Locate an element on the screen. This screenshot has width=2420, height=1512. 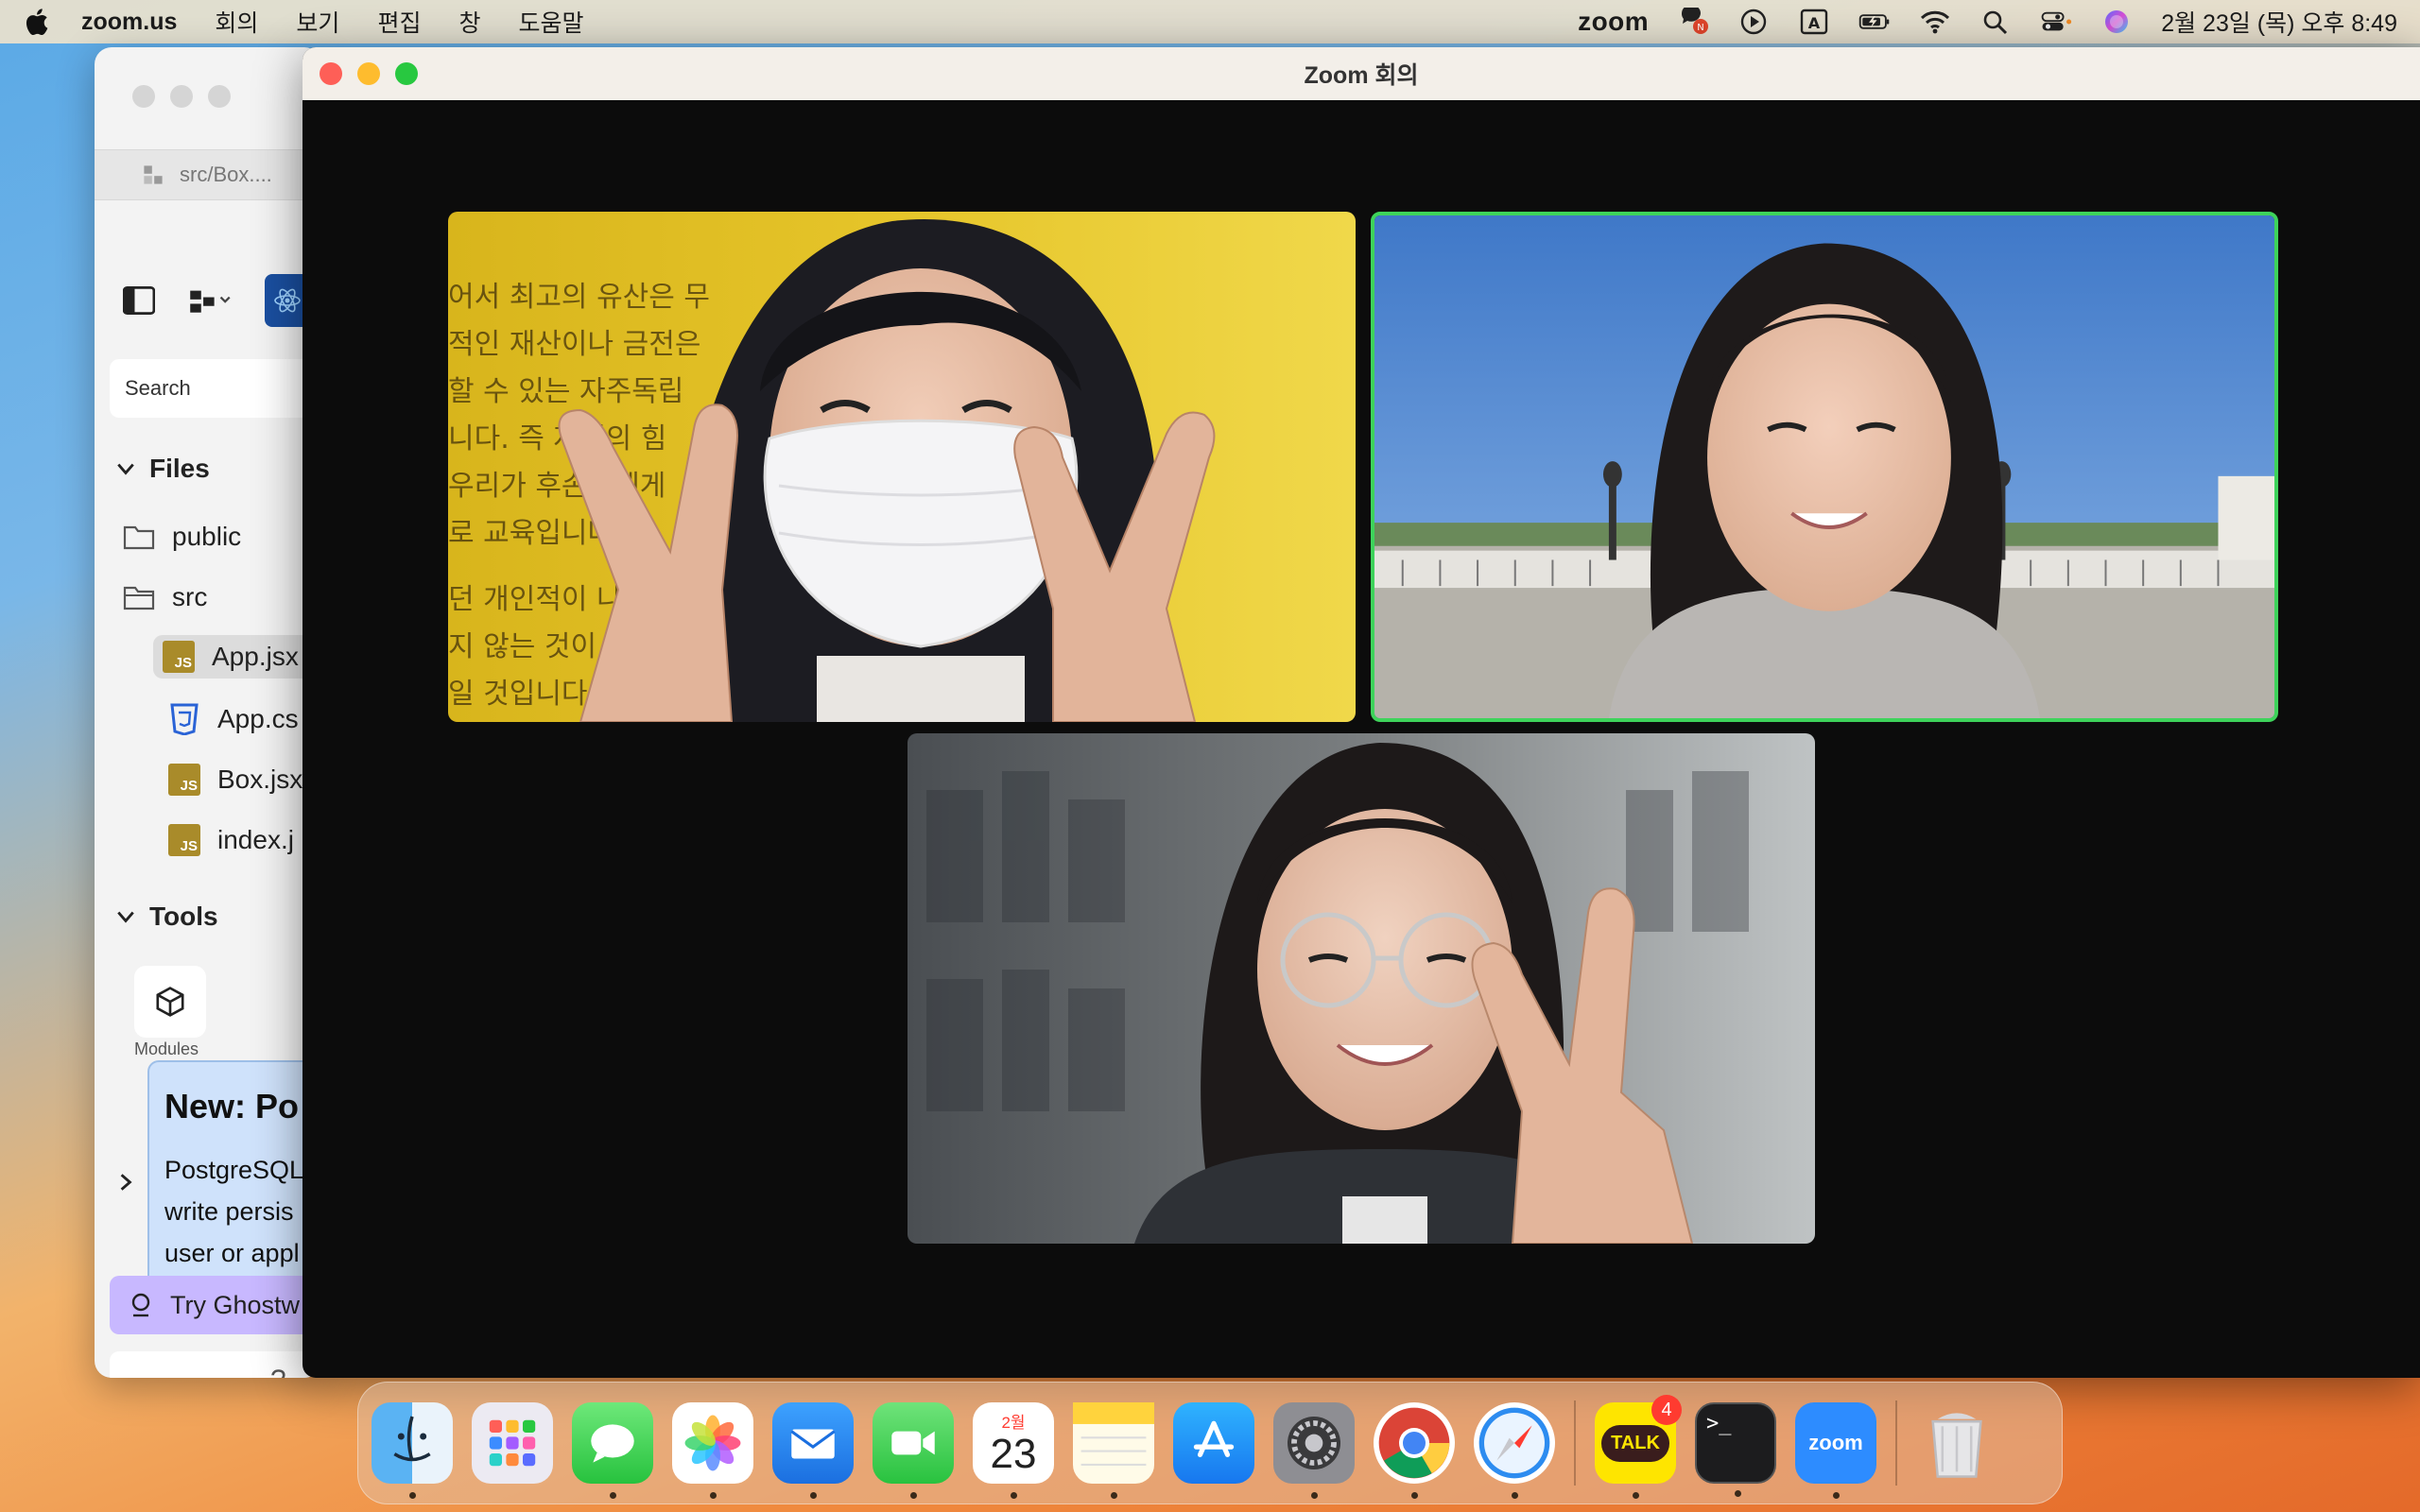
dock-mail is located at coordinates (813, 1450).